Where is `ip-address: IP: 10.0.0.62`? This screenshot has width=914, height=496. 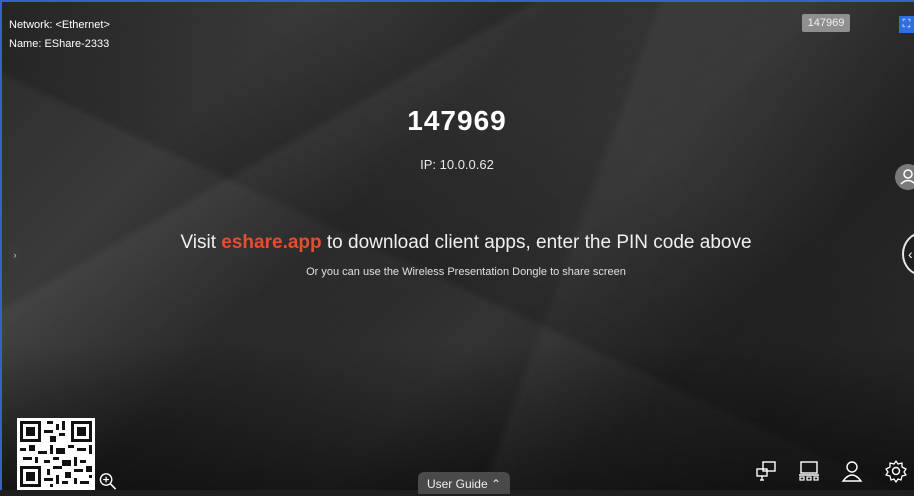
ip-address: IP: 10.0.0.62 is located at coordinates (457, 164).